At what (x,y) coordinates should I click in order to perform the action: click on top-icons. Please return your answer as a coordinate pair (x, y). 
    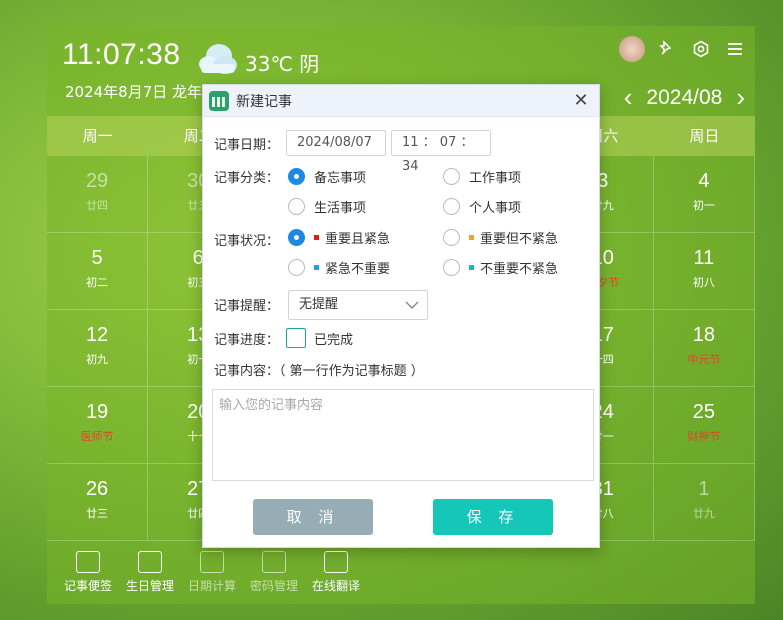
    Looking at the image, I should click on (683, 49).